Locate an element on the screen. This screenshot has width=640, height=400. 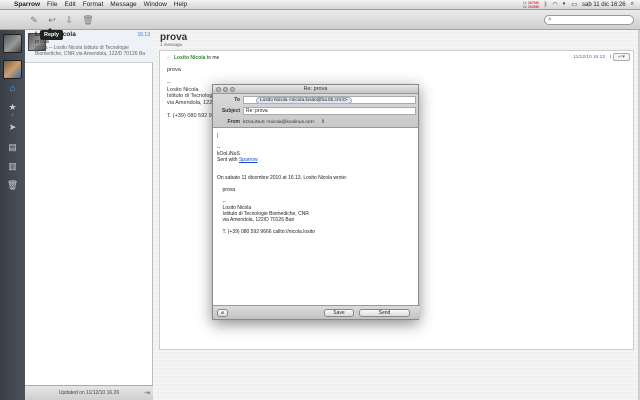
reply-icon: ↩ is located at coordinates (52, 20).